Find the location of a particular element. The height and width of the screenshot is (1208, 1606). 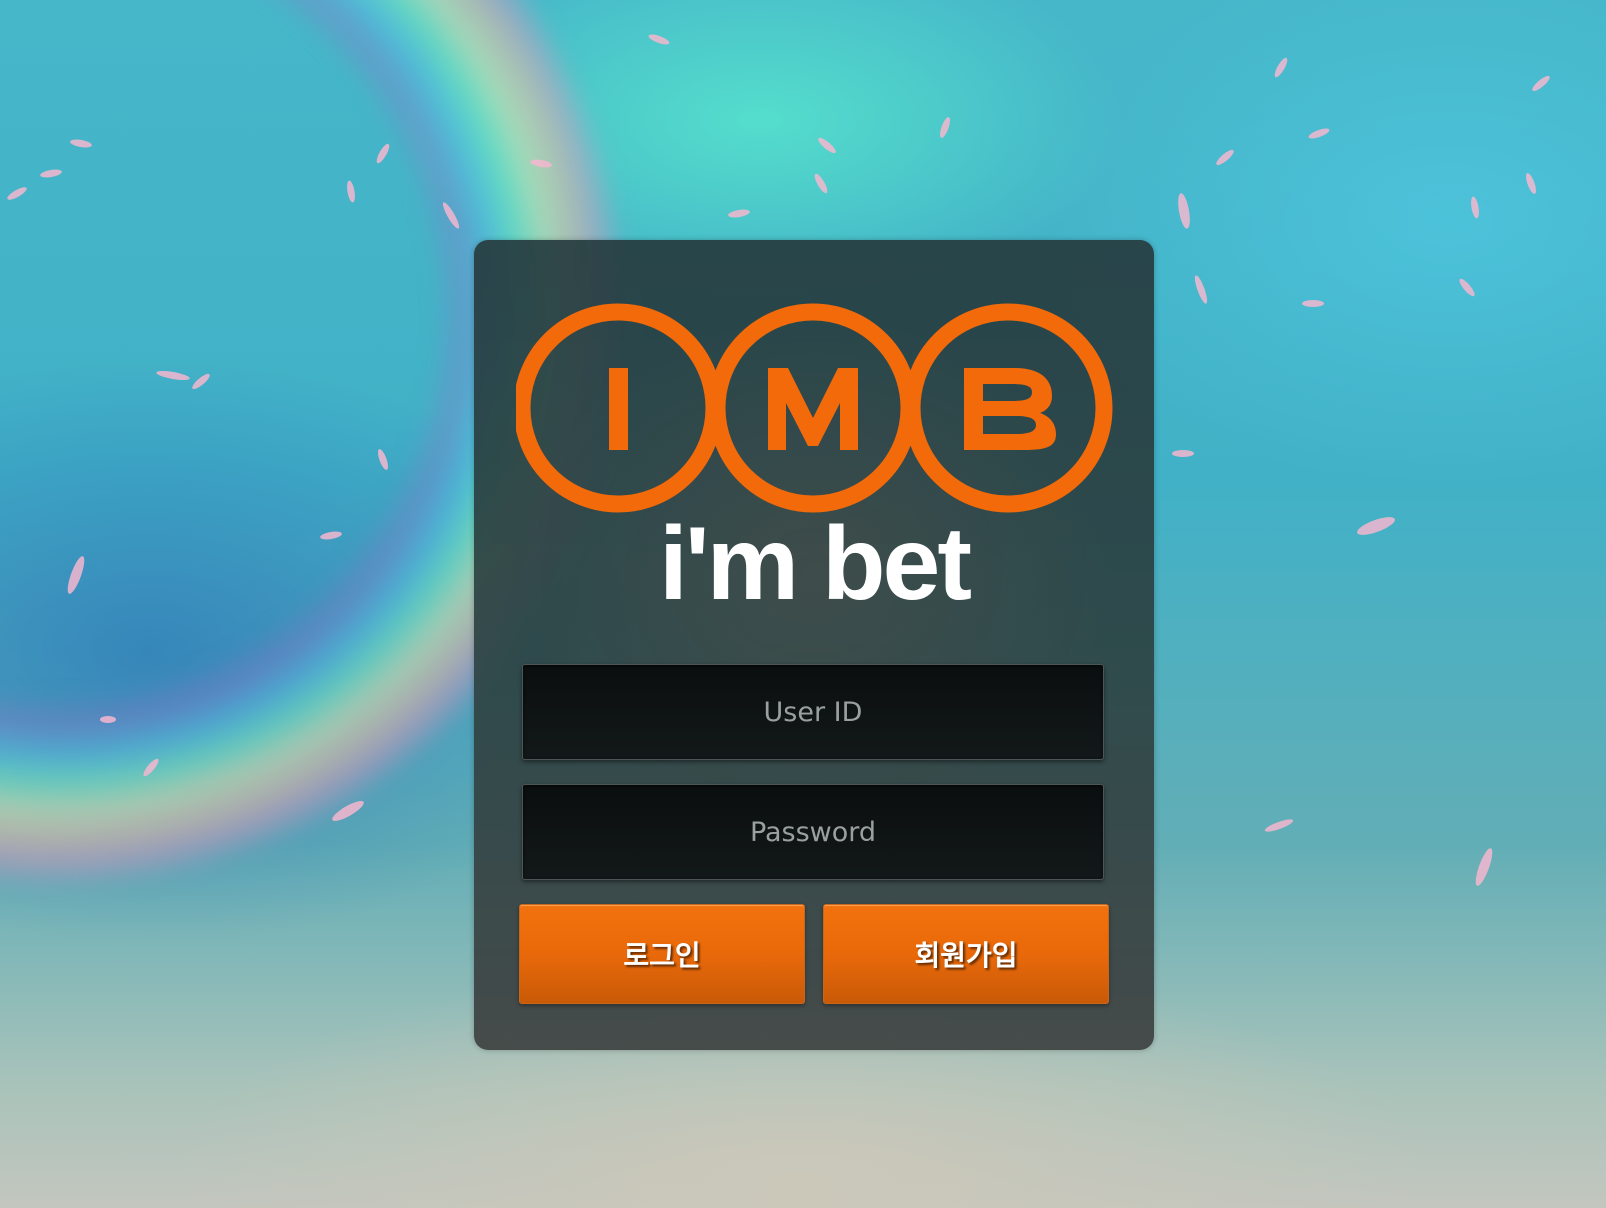

user-id-input is located at coordinates (813, 712).